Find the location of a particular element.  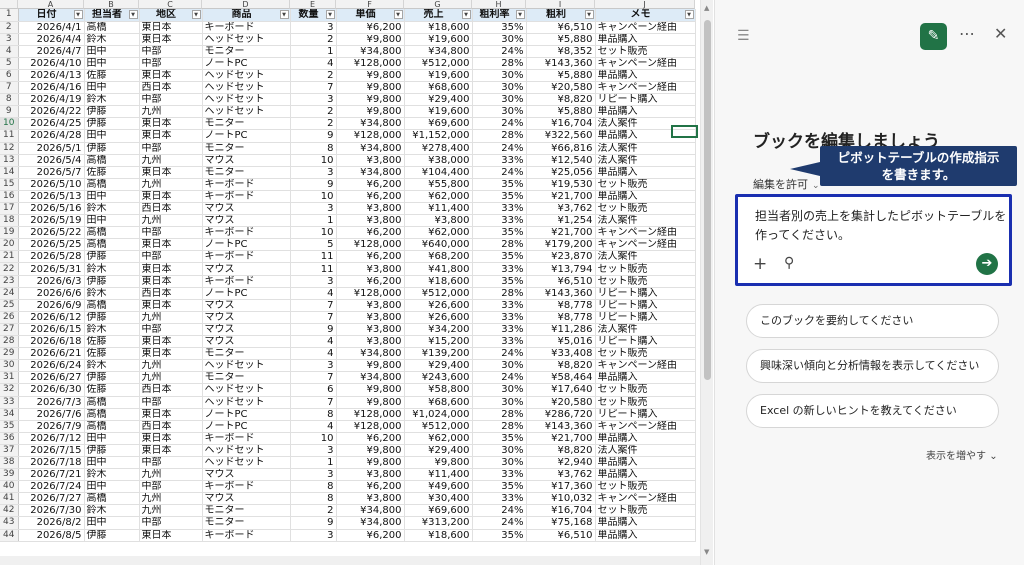

table-cell: 2026/7/12 is located at coordinates (51, 438).